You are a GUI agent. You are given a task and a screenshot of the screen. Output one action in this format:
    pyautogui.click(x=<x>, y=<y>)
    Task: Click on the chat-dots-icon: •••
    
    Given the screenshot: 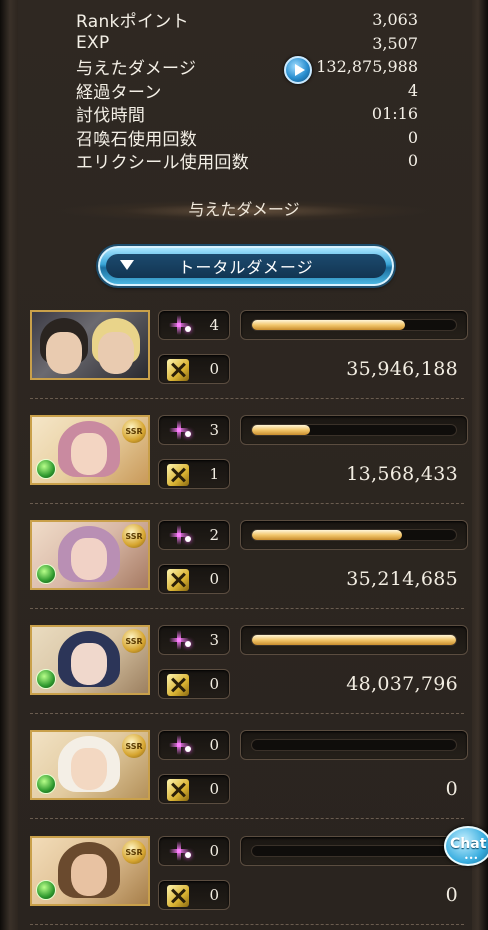 What is the action you would take?
    pyautogui.click(x=471, y=858)
    